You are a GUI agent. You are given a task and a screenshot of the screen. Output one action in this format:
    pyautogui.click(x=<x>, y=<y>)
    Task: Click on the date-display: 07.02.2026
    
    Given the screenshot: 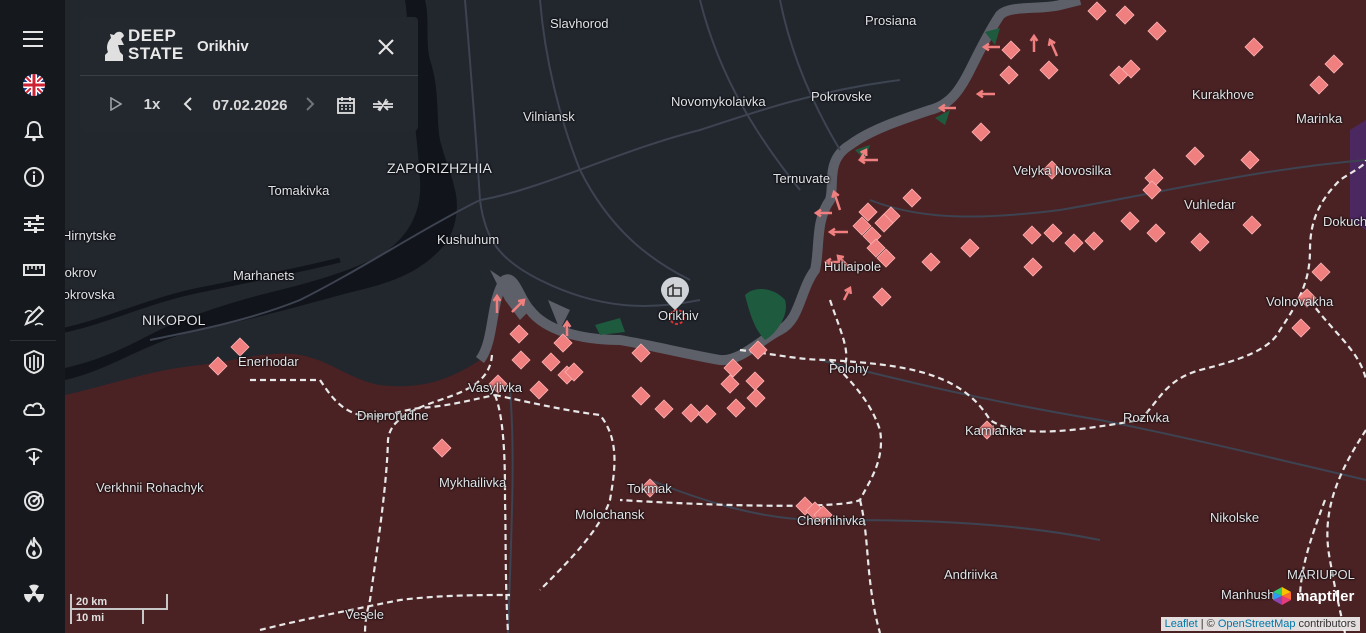 What is the action you would take?
    pyautogui.click(x=250, y=105)
    